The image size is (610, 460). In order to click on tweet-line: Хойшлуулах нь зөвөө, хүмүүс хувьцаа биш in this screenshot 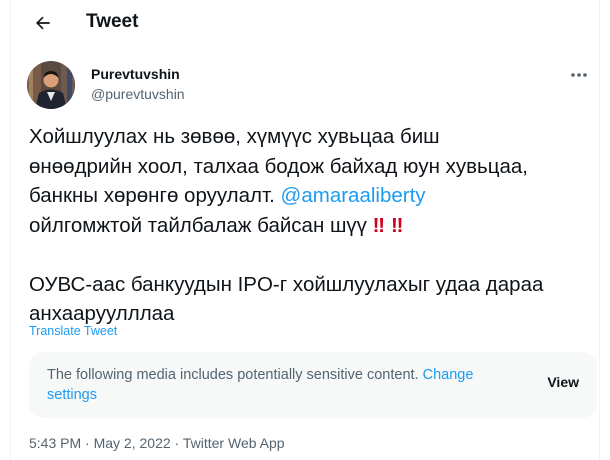, I will do `click(234, 136)`.